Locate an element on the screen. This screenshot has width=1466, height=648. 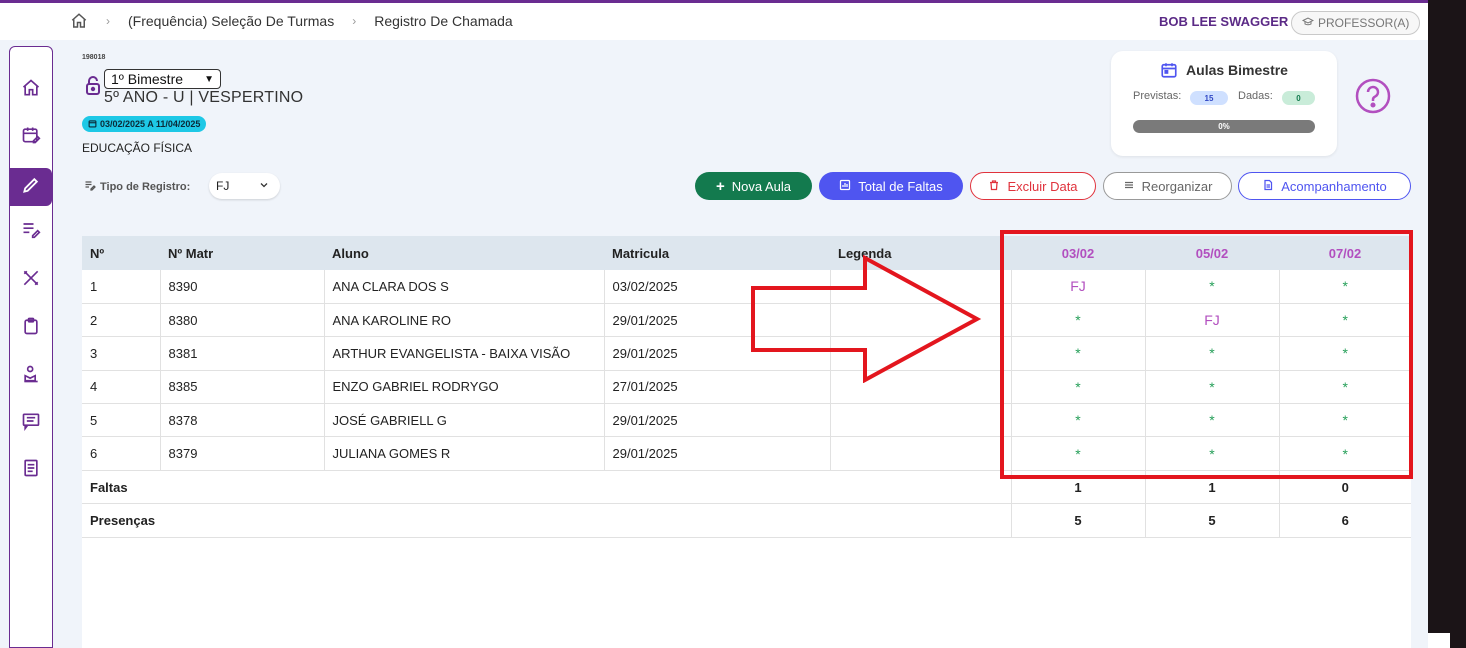
col-header-matr: Nº Matr is located at coordinates (242, 253).